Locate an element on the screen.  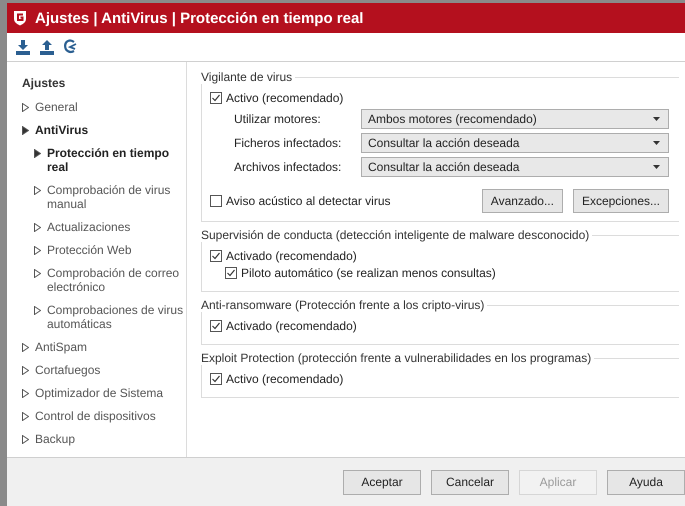
field-label: Utilizar motores: is located at coordinates (278, 119).